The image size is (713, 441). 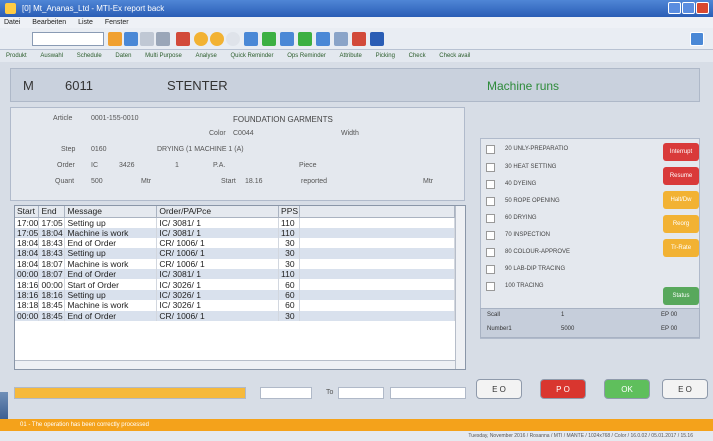 I want to click on tab: Ops Reminder, so click(x=306, y=56).